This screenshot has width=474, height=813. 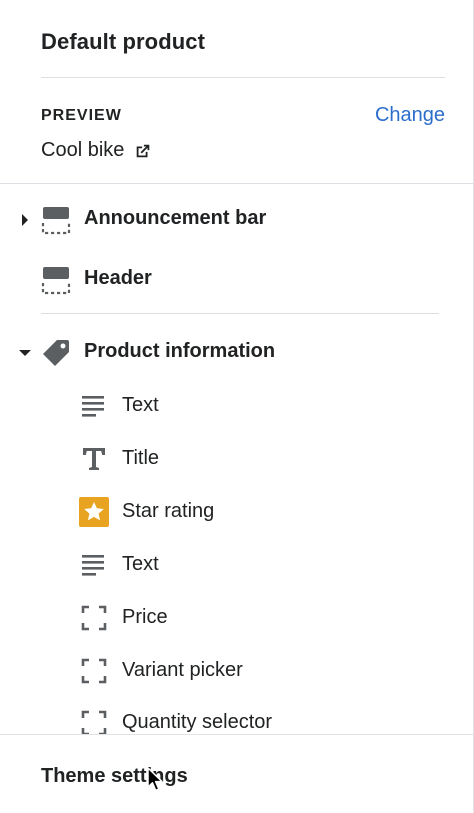 What do you see at coordinates (236, 618) in the screenshot?
I see `block-row-price: Price` at bounding box center [236, 618].